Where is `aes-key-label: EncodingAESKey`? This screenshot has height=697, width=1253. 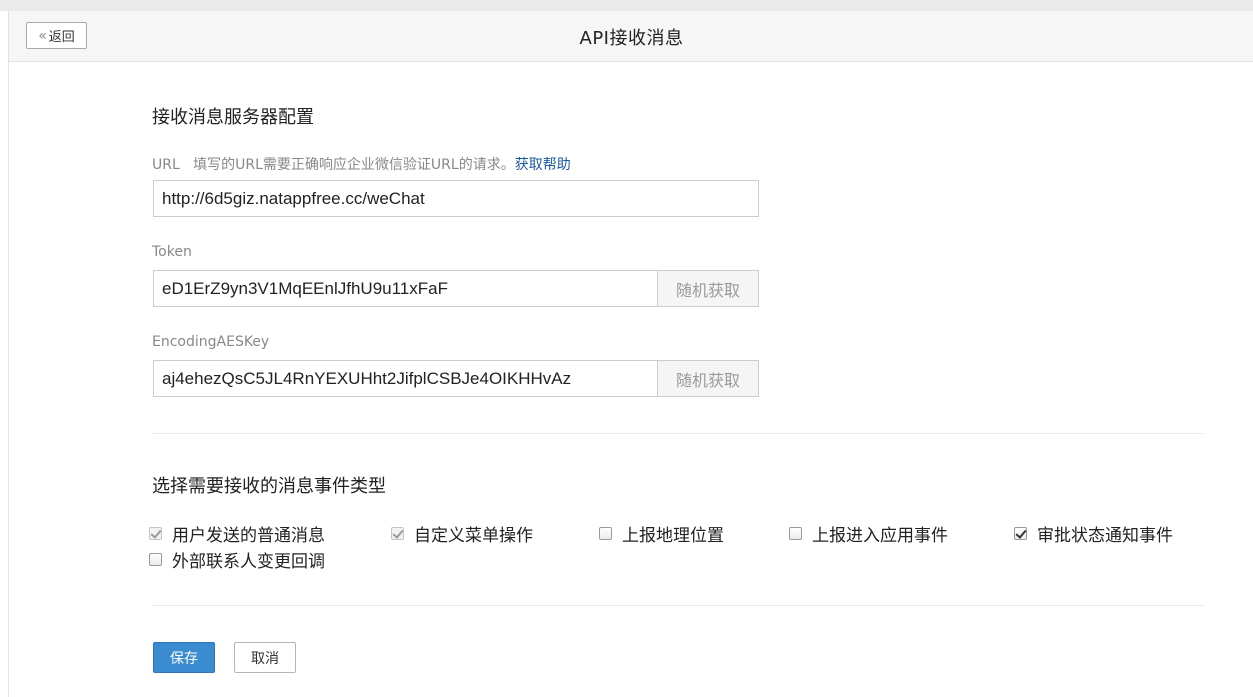 aes-key-label: EncodingAESKey is located at coordinates (211, 342).